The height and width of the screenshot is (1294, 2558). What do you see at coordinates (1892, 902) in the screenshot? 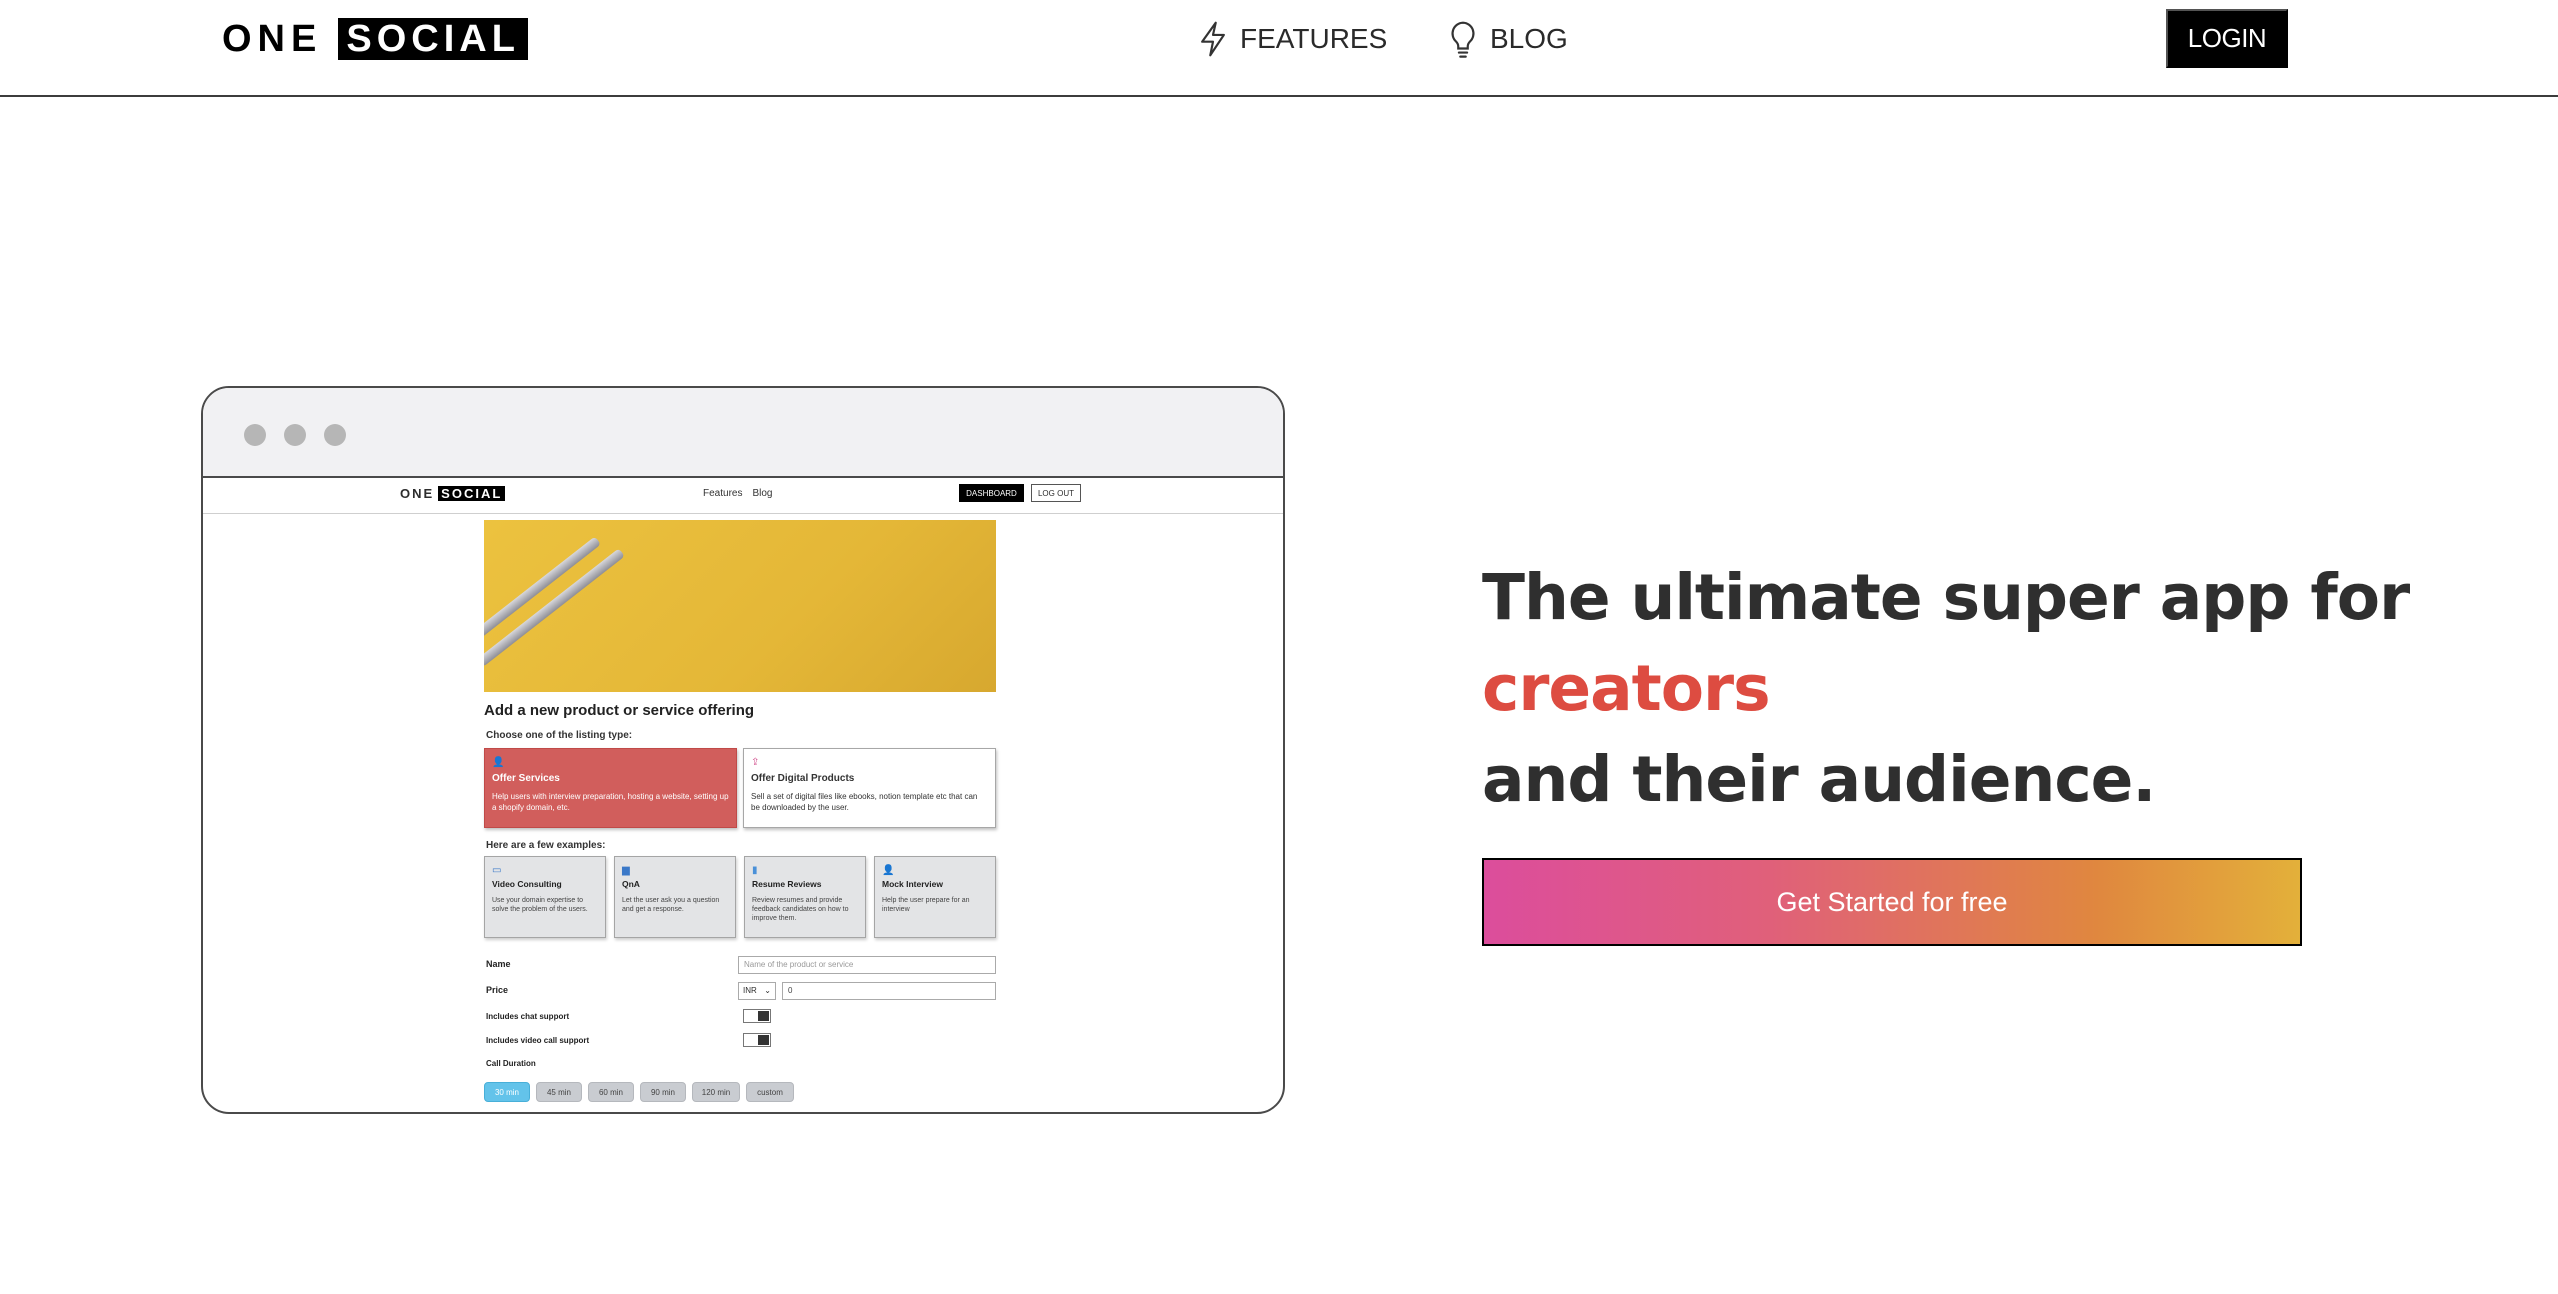
I see `get-started-button: Get Started for free` at bounding box center [1892, 902].